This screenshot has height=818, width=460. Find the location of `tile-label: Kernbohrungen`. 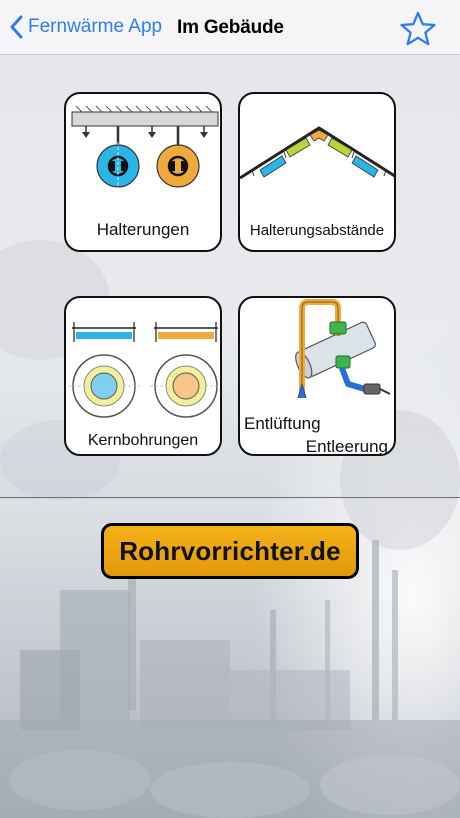

tile-label: Kernbohrungen is located at coordinates (143, 440).